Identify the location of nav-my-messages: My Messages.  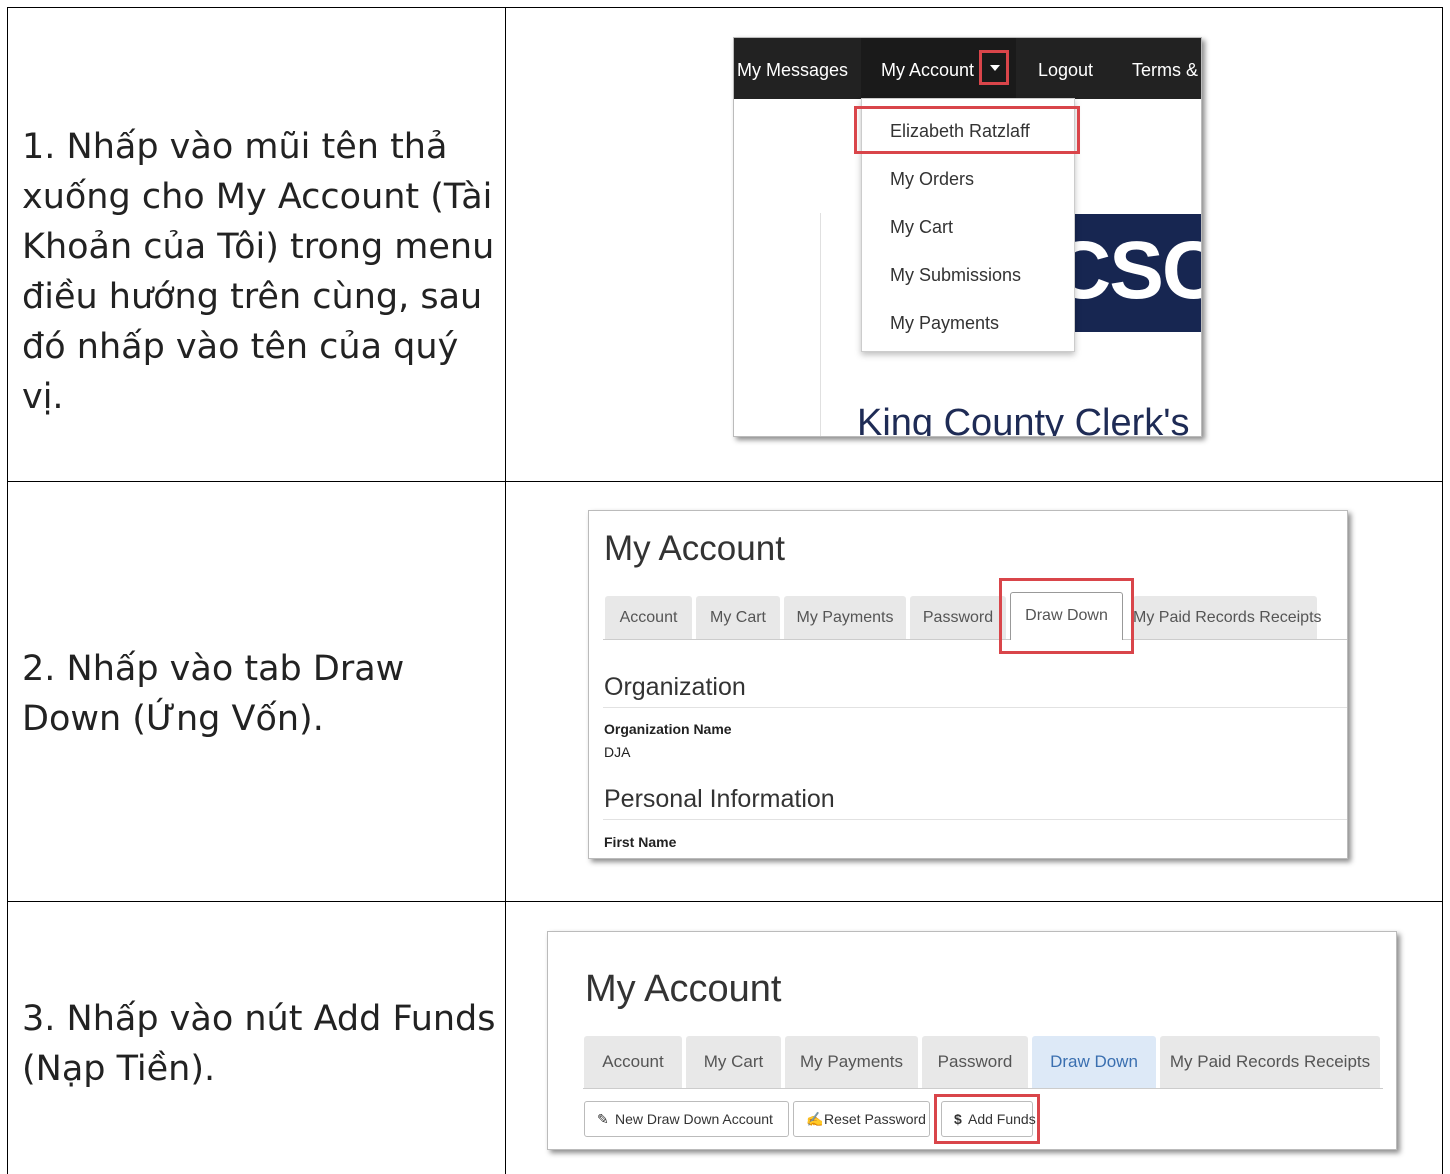
(792, 70).